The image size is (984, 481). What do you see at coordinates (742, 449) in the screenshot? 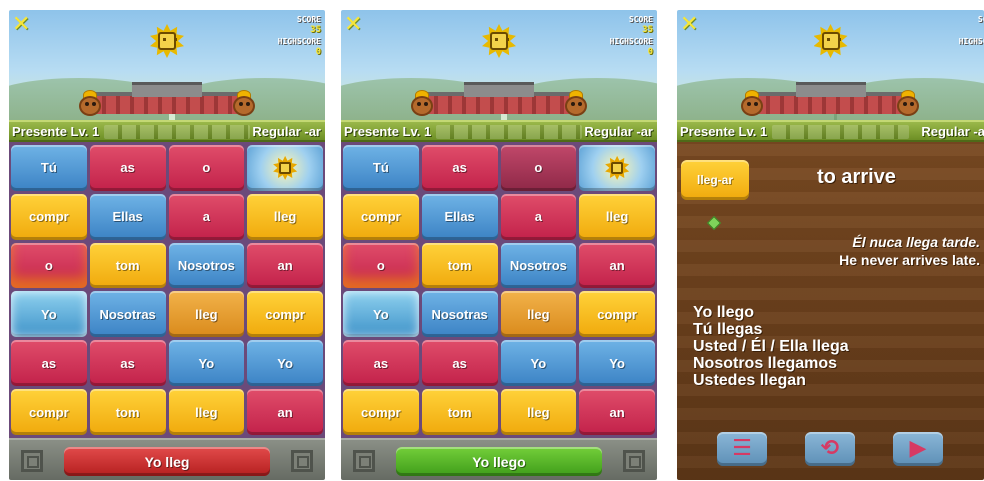
I see `menu-button: ☰` at bounding box center [742, 449].